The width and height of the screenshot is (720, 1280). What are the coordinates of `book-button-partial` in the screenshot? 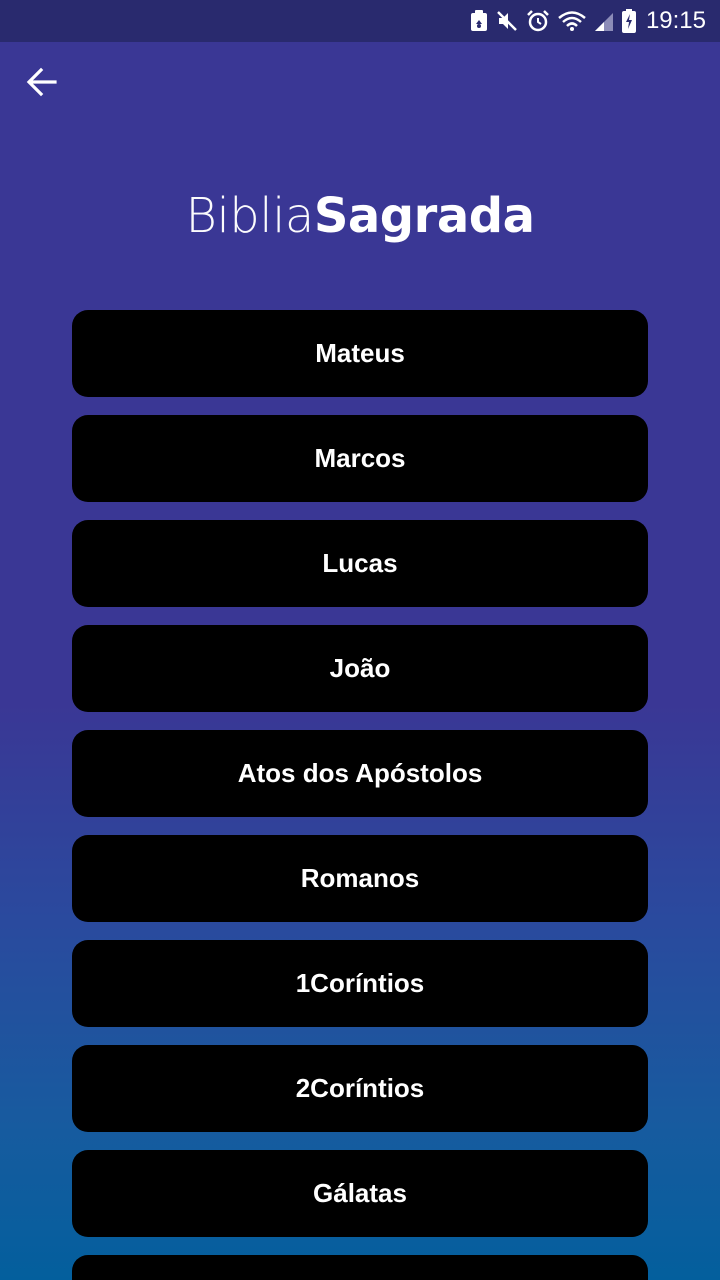 It's located at (360, 1267).